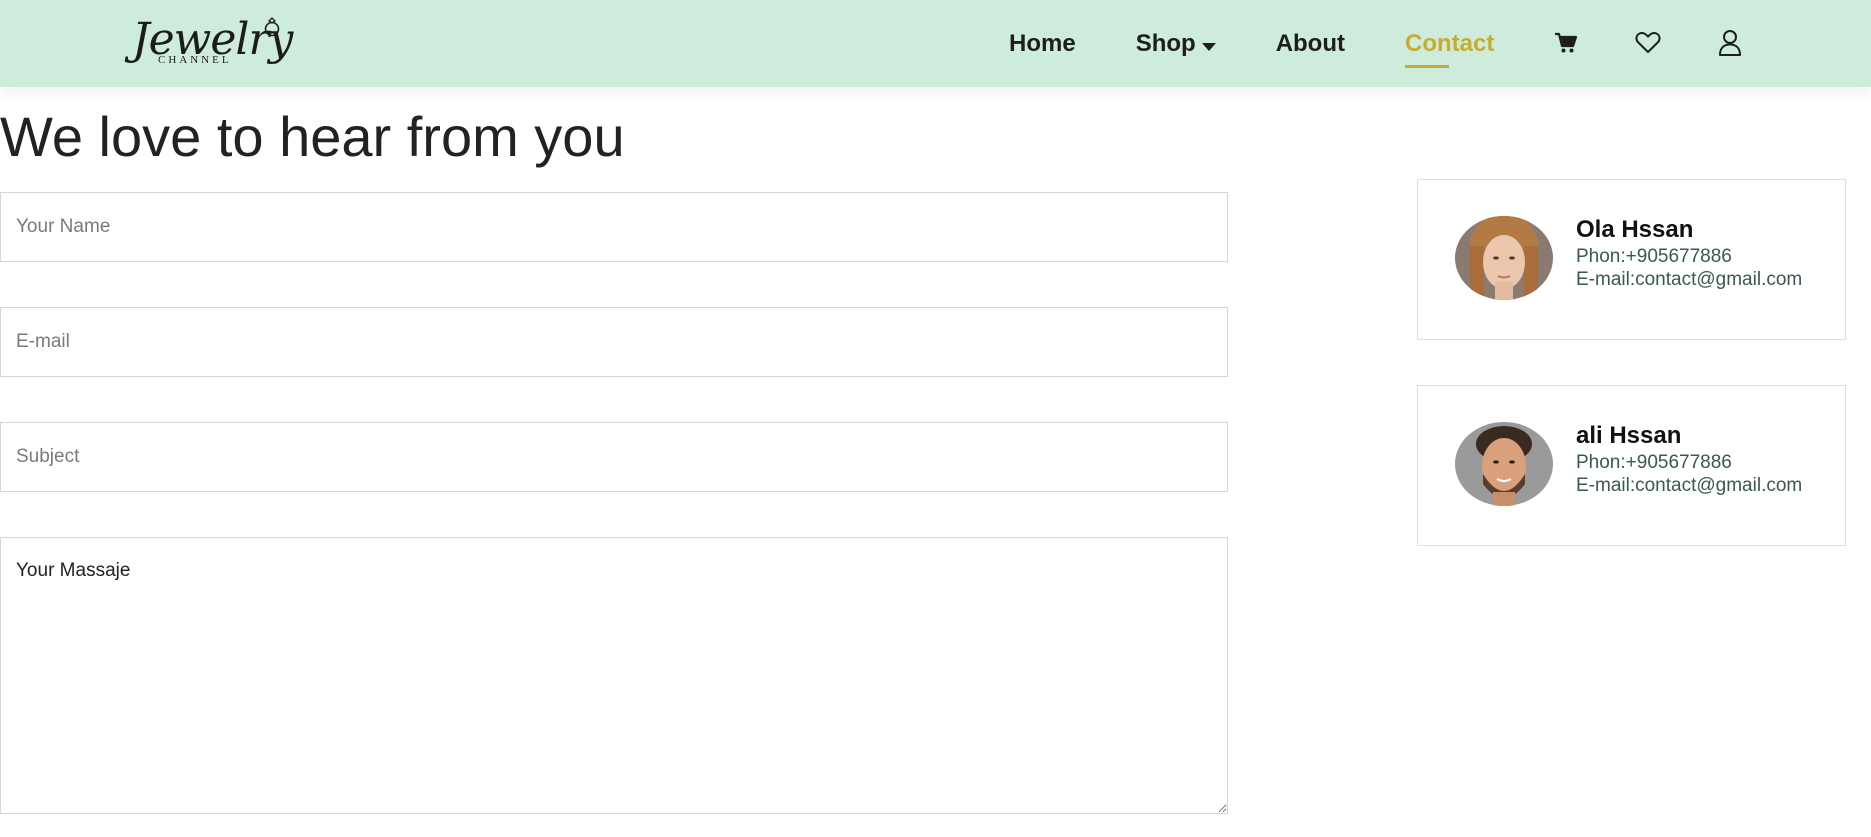  I want to click on nav-home-label: Home, so click(1042, 43).